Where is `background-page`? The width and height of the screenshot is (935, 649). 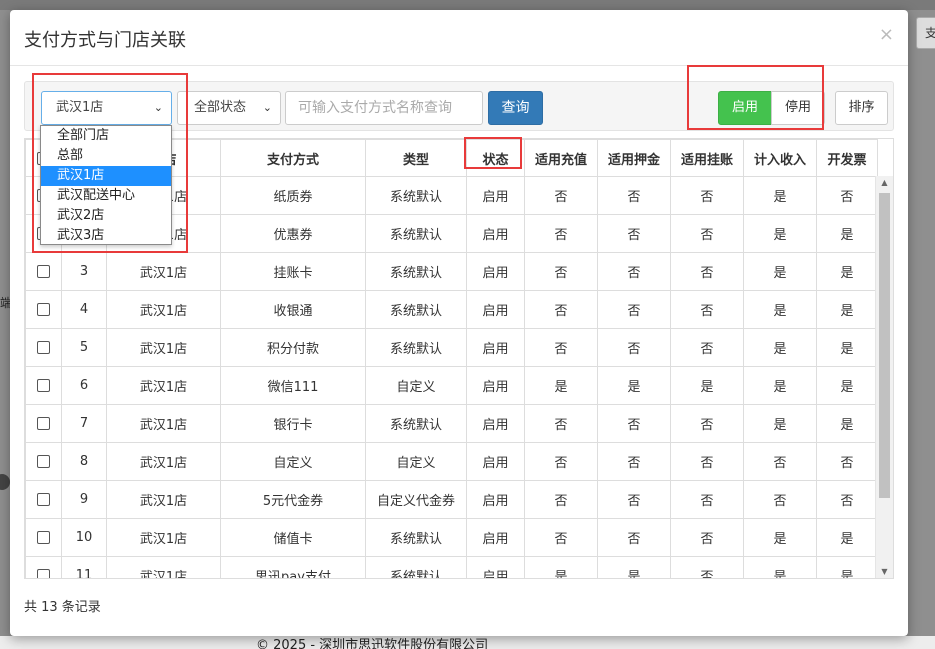 background-page is located at coordinates (467, 5).